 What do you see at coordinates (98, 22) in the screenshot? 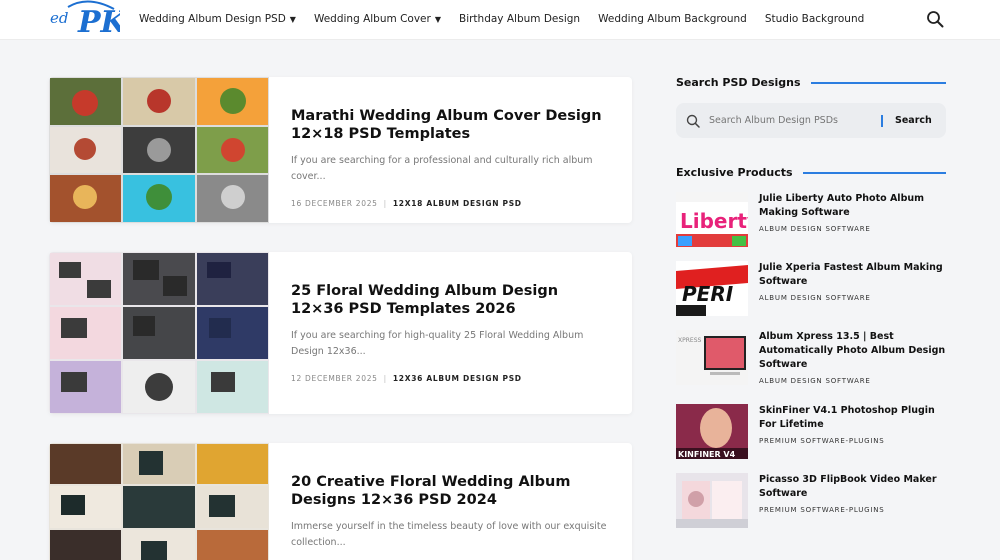
I see `logo-mark: PK` at bounding box center [98, 22].